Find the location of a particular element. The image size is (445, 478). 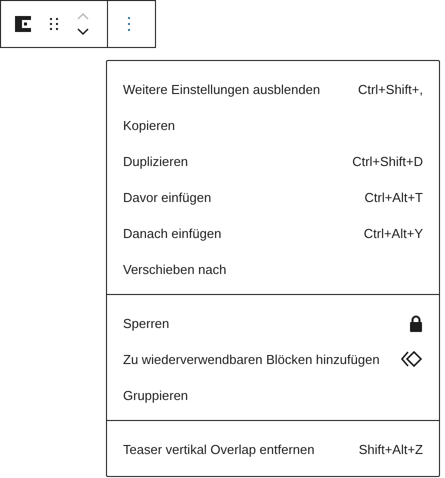

menu-item: Sperren is located at coordinates (273, 323).